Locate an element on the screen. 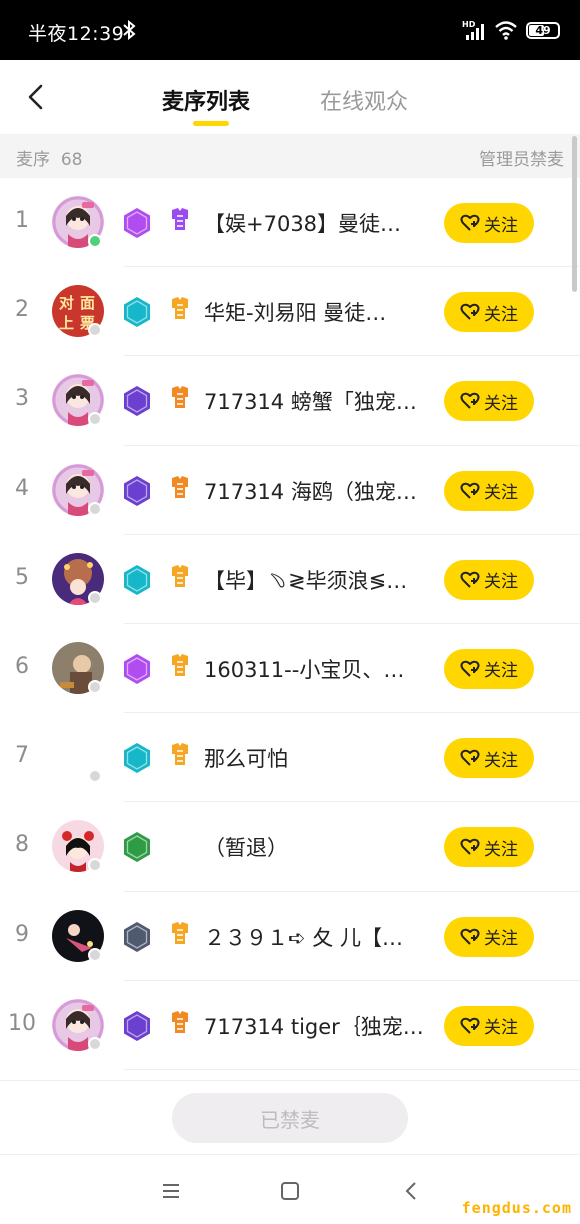 Image resolution: width=580 pixels, height=1224 pixels. list-item: 9 勋 ２３９１➪ 夂 儿【… 关注 is located at coordinates (290, 936).